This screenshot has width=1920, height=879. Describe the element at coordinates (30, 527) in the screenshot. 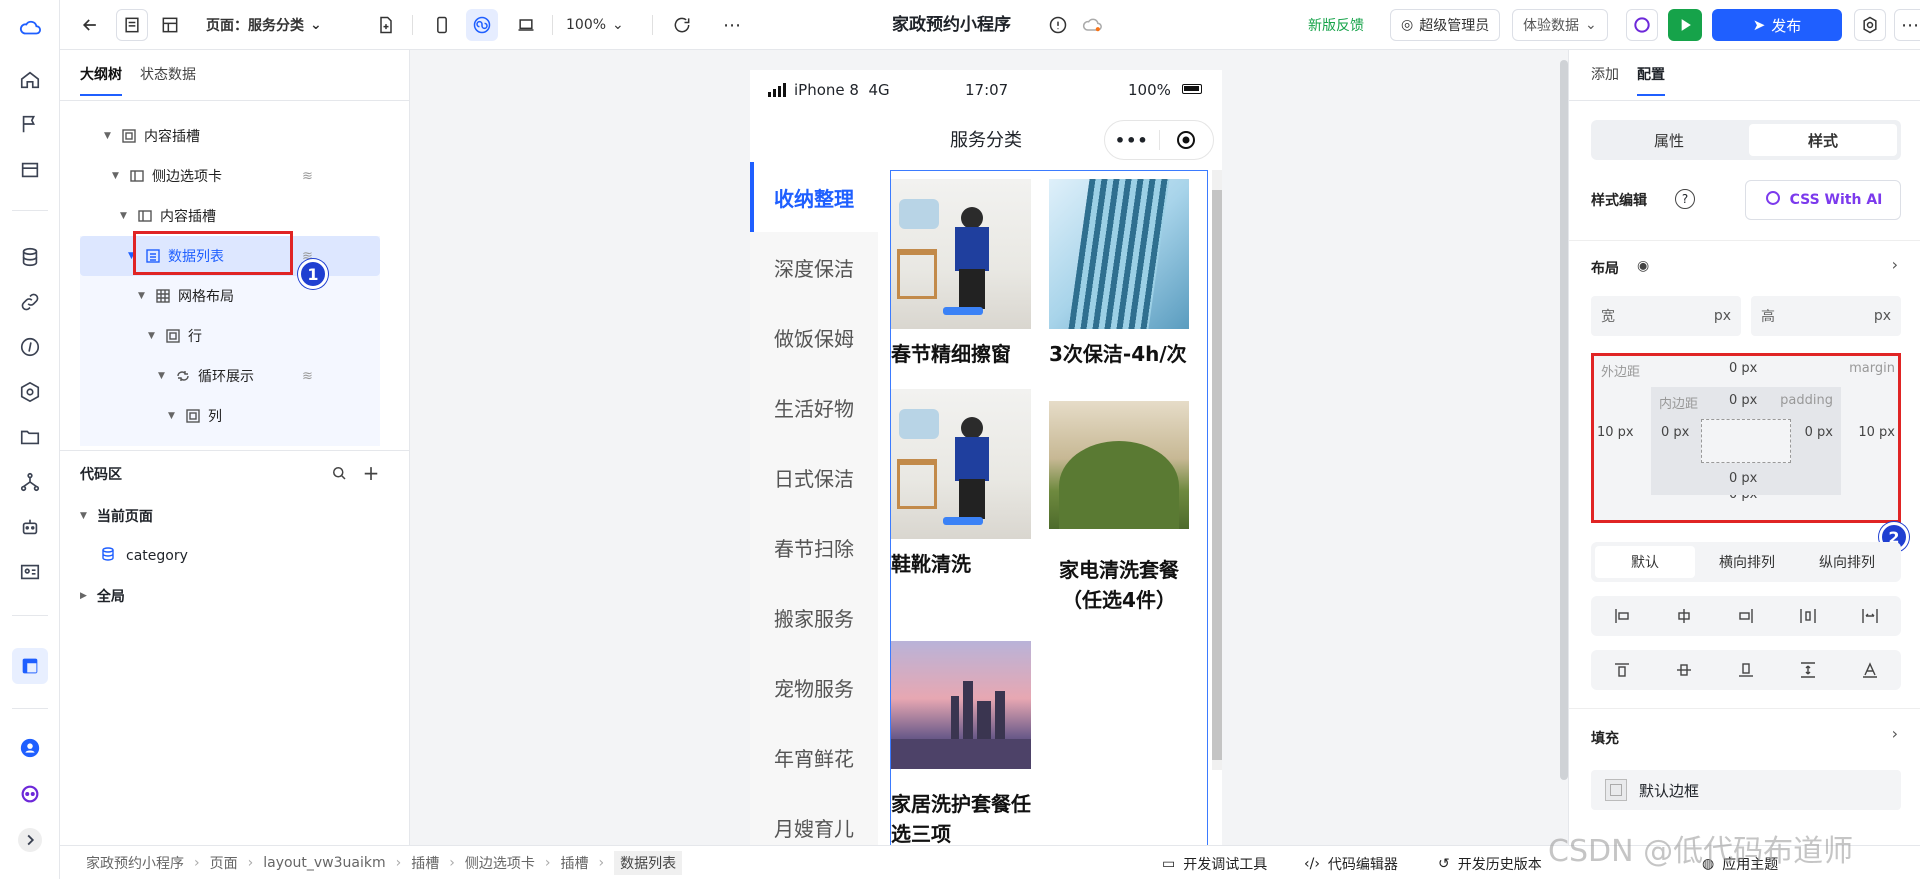

I see `robot-icon` at that location.